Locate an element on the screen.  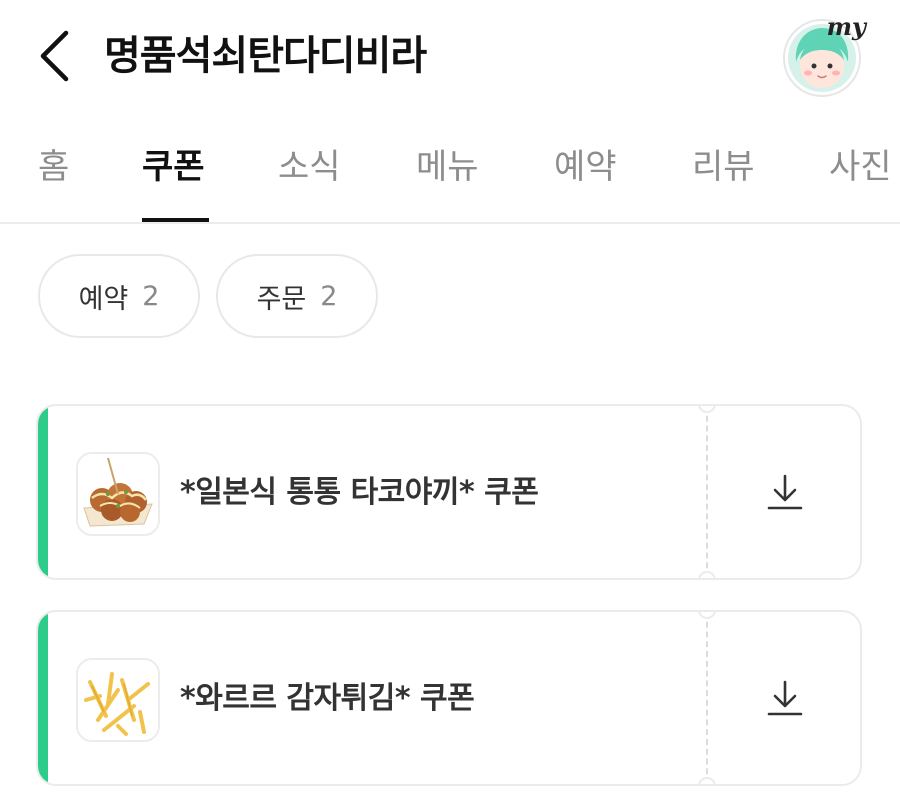
active-tab-indicator is located at coordinates (175, 220).